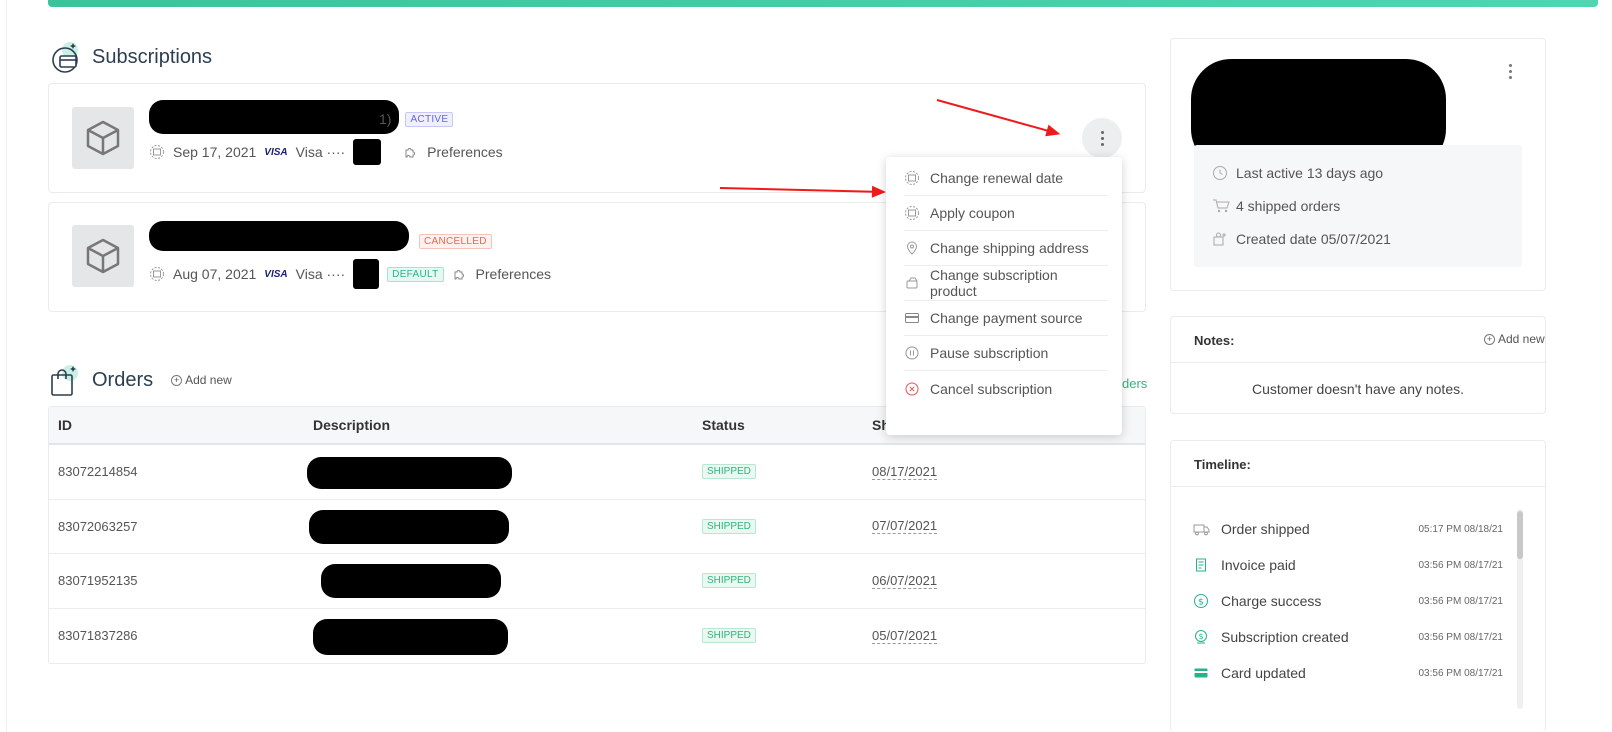 The width and height of the screenshot is (1612, 732). What do you see at coordinates (912, 353) in the screenshot?
I see `pause-circle-icon` at bounding box center [912, 353].